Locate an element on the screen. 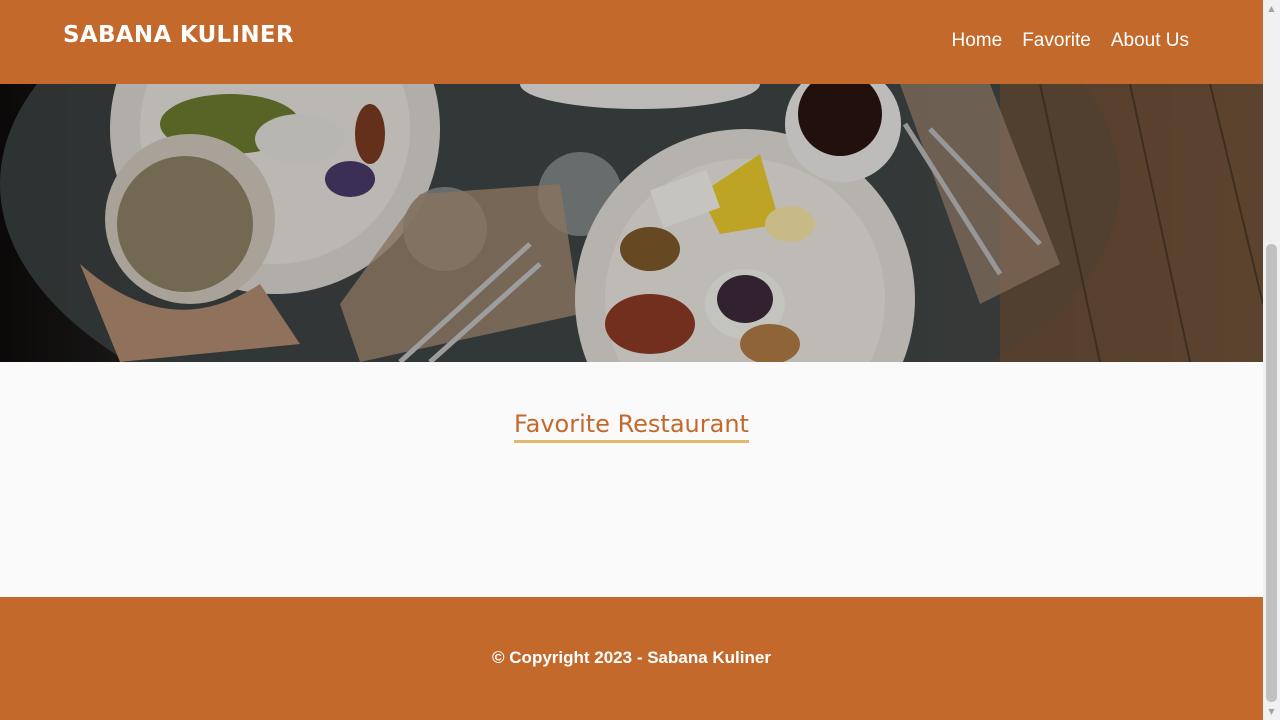 This screenshot has height=720, width=1280. copyright-text: © Copyright 2023 - Sabana Kuliner is located at coordinates (631, 657).